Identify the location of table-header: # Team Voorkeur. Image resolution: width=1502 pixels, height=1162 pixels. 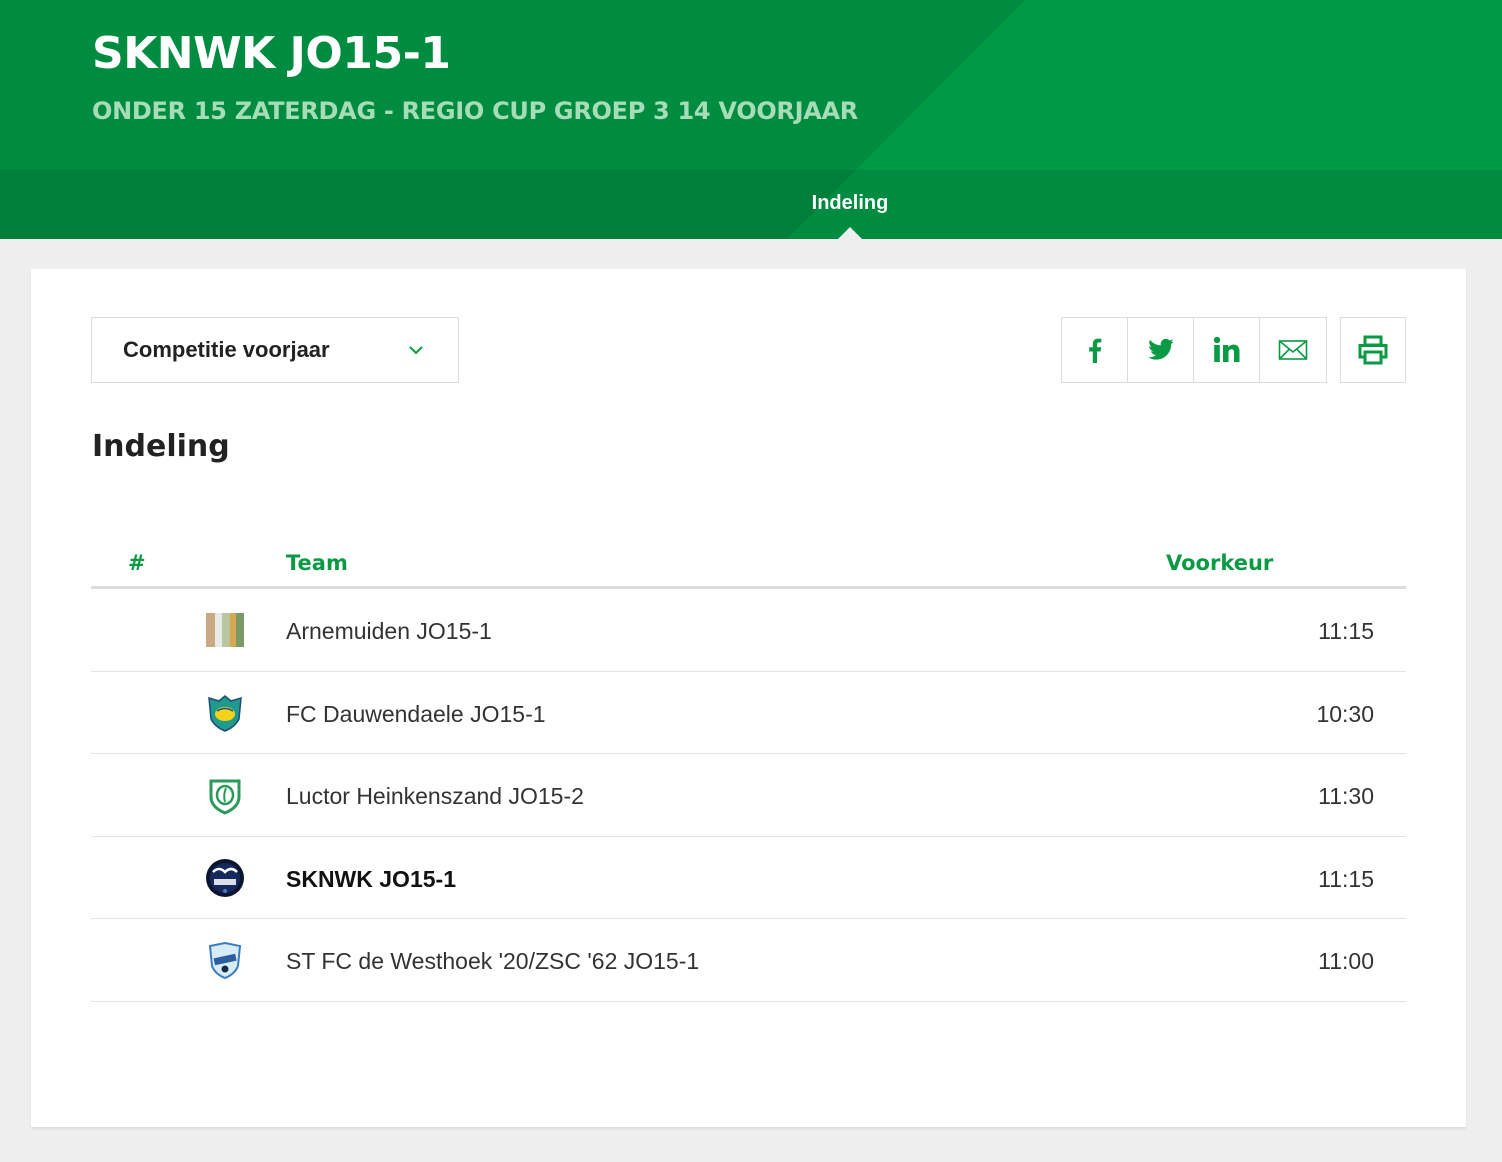
(748, 563).